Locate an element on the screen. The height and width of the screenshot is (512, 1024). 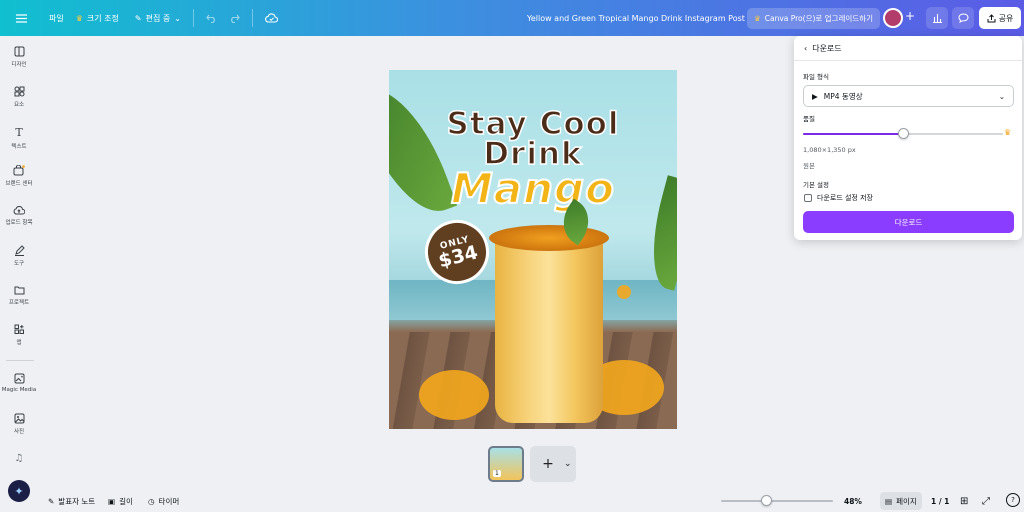
share-button: 공유 is located at coordinates (1000, 18).